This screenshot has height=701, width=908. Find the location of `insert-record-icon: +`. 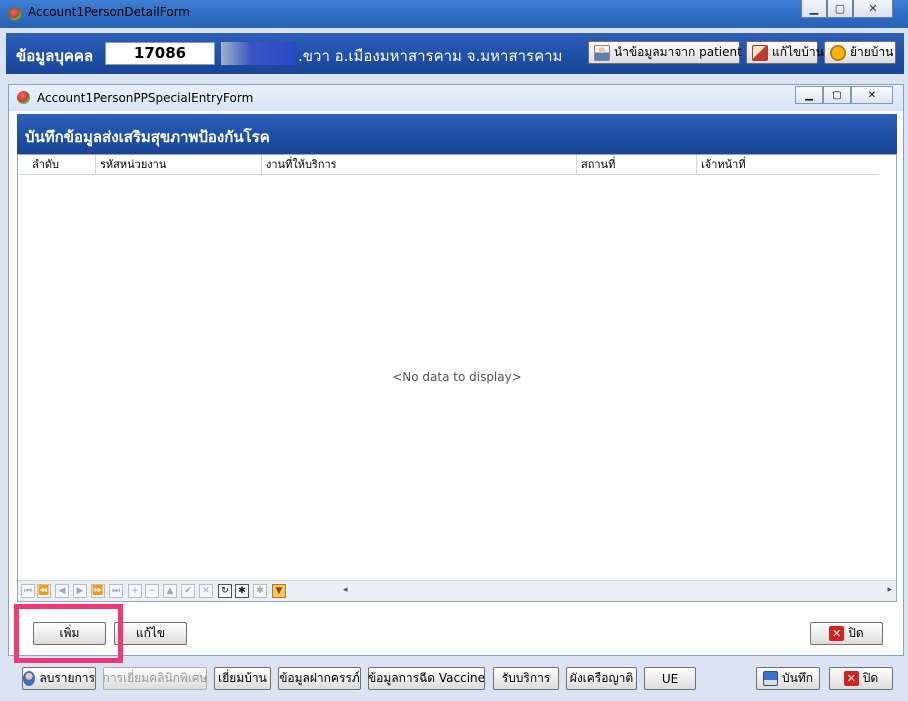

insert-record-icon: + is located at coordinates (135, 591).